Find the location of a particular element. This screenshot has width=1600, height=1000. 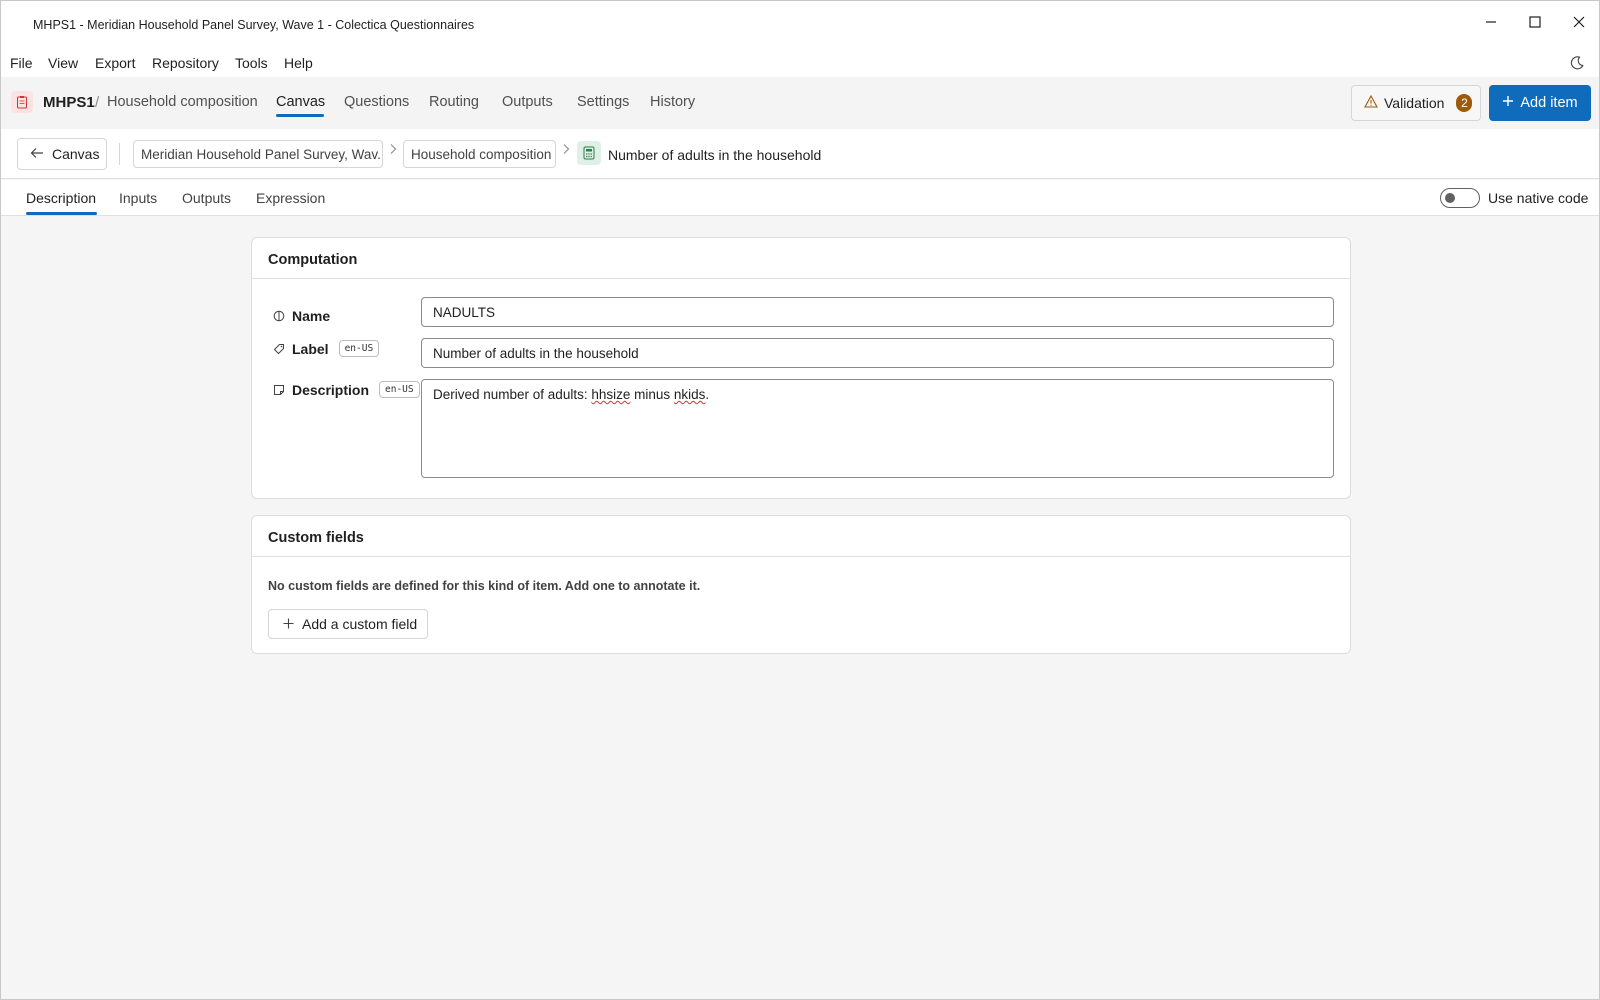

tab-canvas: Canvas is located at coordinates (300, 102).